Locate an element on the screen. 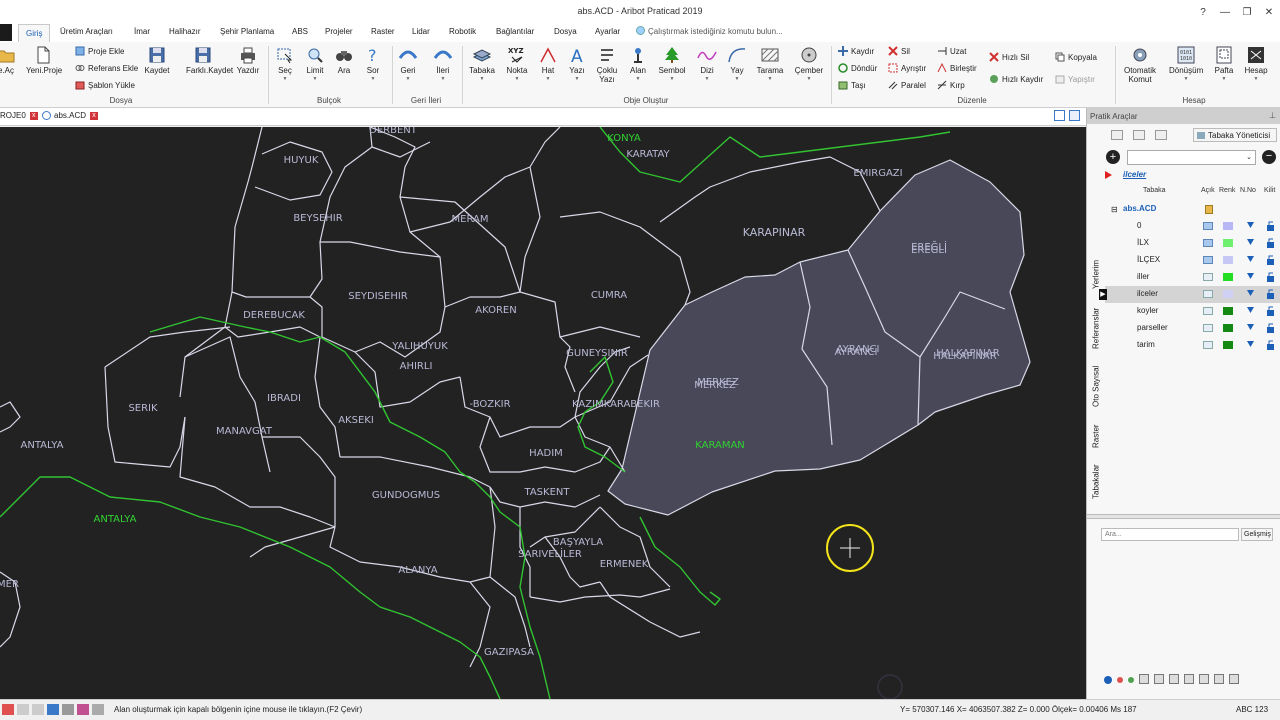 The height and width of the screenshot is (720, 1280). maximize-button: ❐ is located at coordinates (1247, 12).